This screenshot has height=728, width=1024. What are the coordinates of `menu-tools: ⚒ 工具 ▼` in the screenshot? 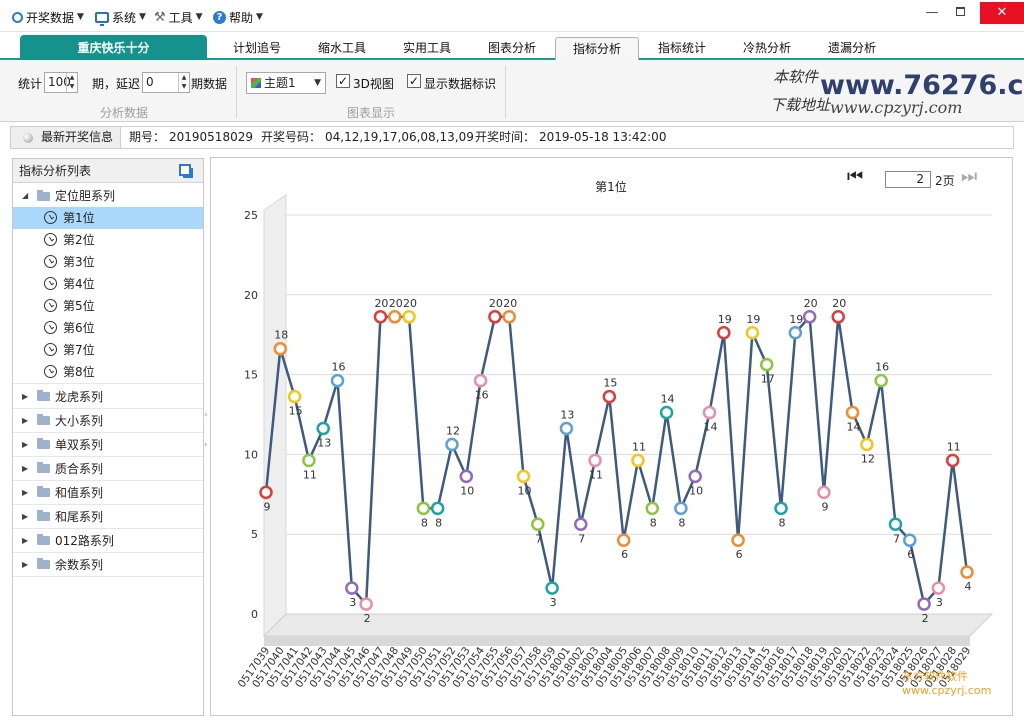 It's located at (178, 17).